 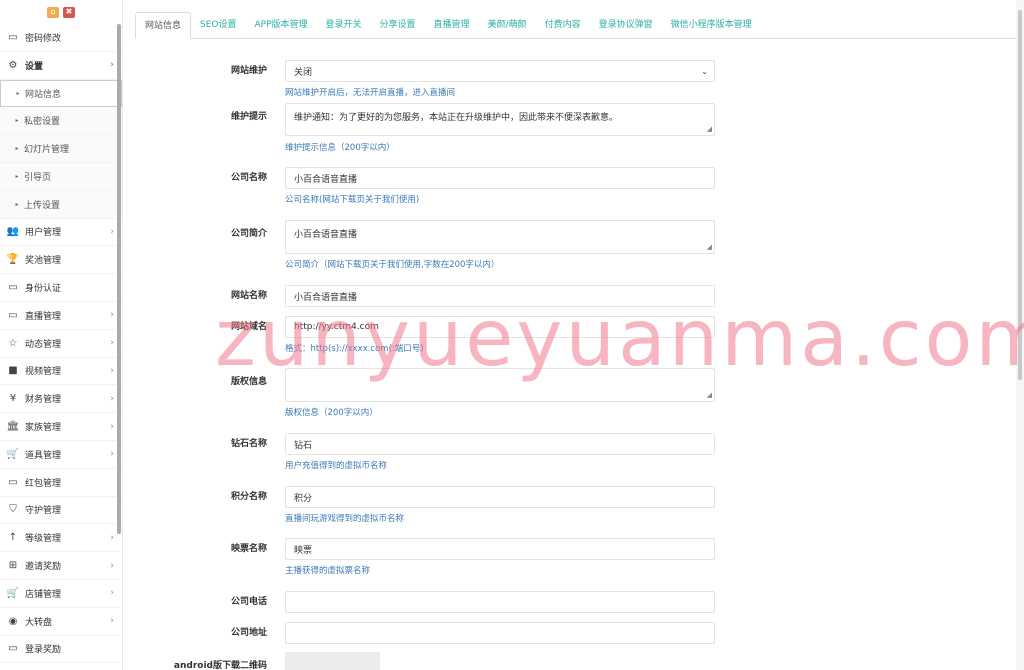 What do you see at coordinates (332, 661) in the screenshot?
I see `android-qr-upload` at bounding box center [332, 661].